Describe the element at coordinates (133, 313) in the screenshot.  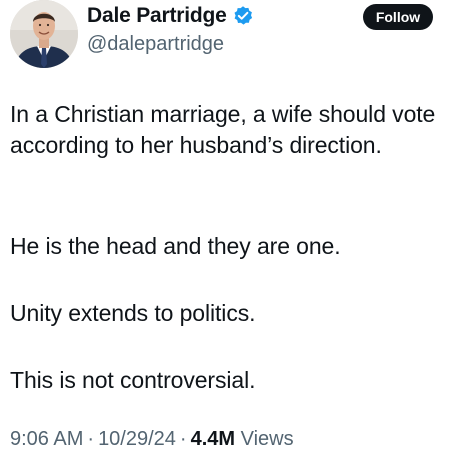
I see `tweet-paragraph: Unity extends to politics.` at that location.